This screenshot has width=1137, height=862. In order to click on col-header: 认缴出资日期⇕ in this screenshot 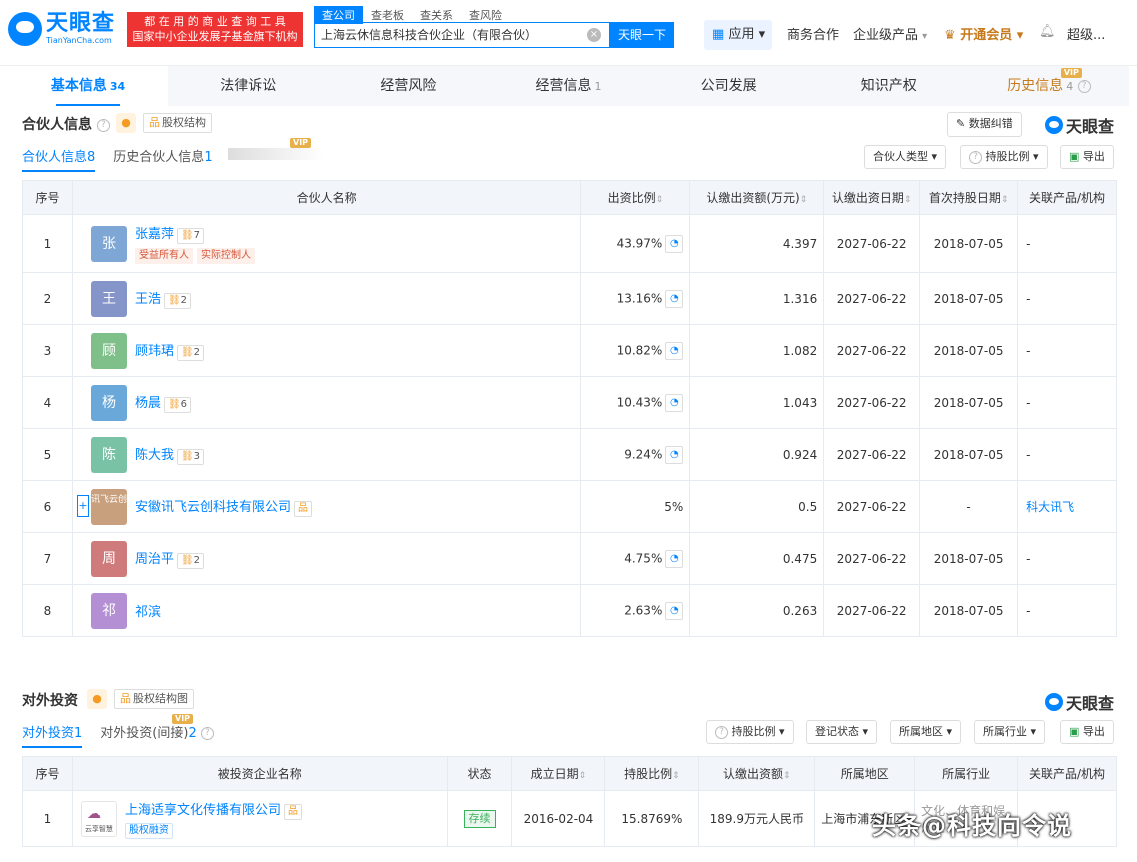, I will do `click(872, 197)`.